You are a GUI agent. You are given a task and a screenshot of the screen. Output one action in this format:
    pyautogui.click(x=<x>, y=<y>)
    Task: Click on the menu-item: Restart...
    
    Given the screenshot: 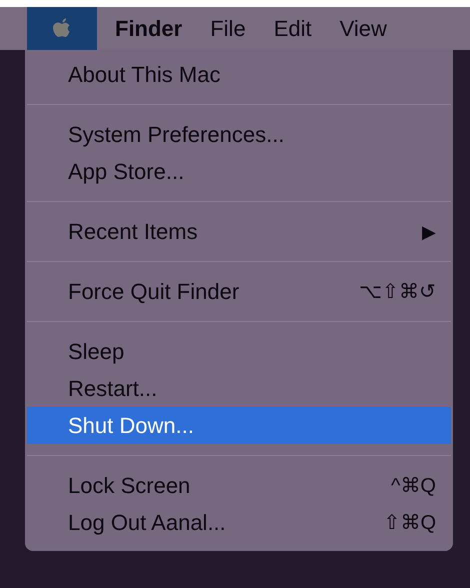 What is the action you would take?
    pyautogui.click(x=239, y=388)
    